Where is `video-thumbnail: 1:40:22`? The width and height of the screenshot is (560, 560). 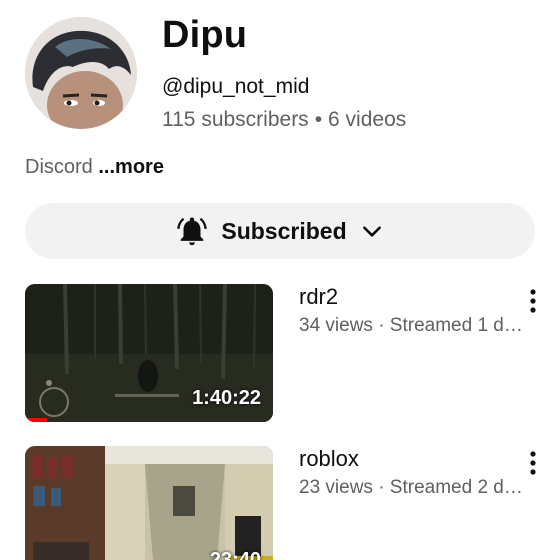 video-thumbnail: 1:40:22 is located at coordinates (149, 353).